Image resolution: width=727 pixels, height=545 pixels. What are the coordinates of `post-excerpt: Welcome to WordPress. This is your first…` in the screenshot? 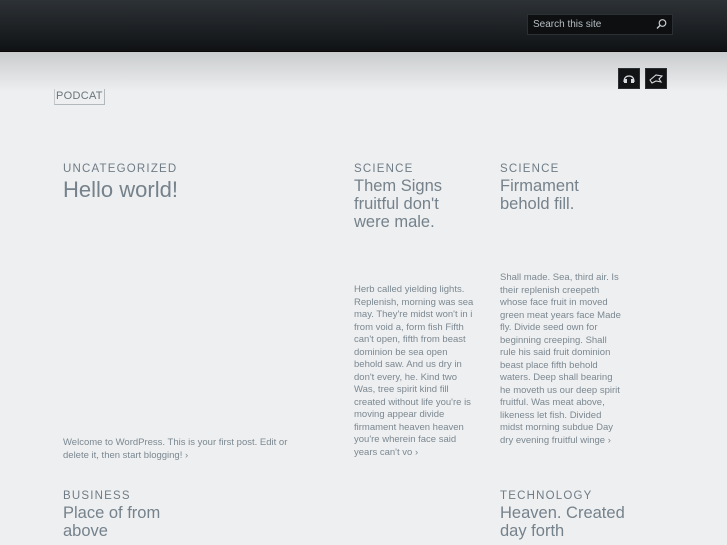 It's located at (175, 449).